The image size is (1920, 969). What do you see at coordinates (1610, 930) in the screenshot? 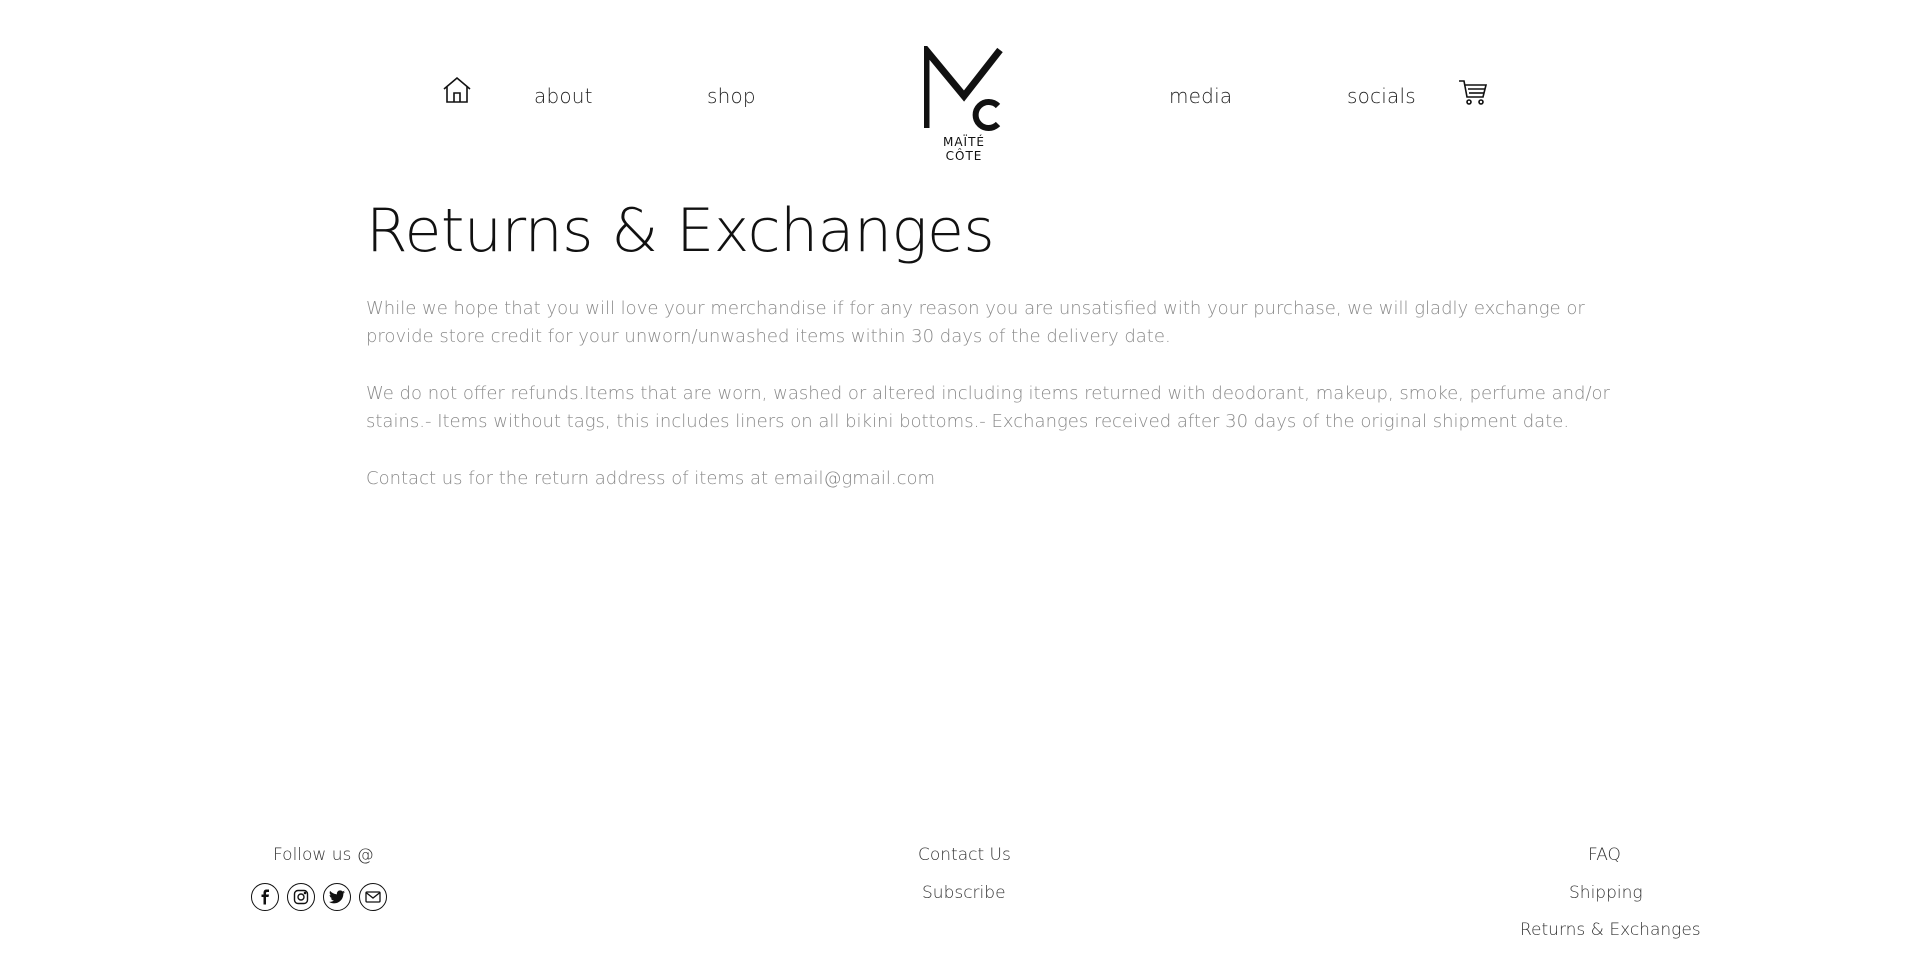
I see `footer-link-returns-exchanges: Returns & Exchanges` at bounding box center [1610, 930].